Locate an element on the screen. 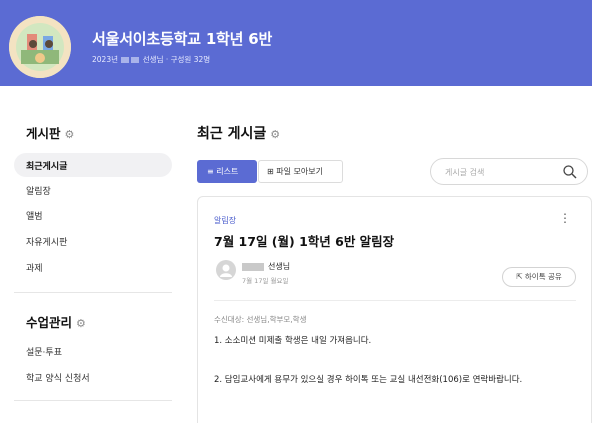 Image resolution: width=592 pixels, height=423 pixels. list-view-button: ≡ 리스트 is located at coordinates (227, 171).